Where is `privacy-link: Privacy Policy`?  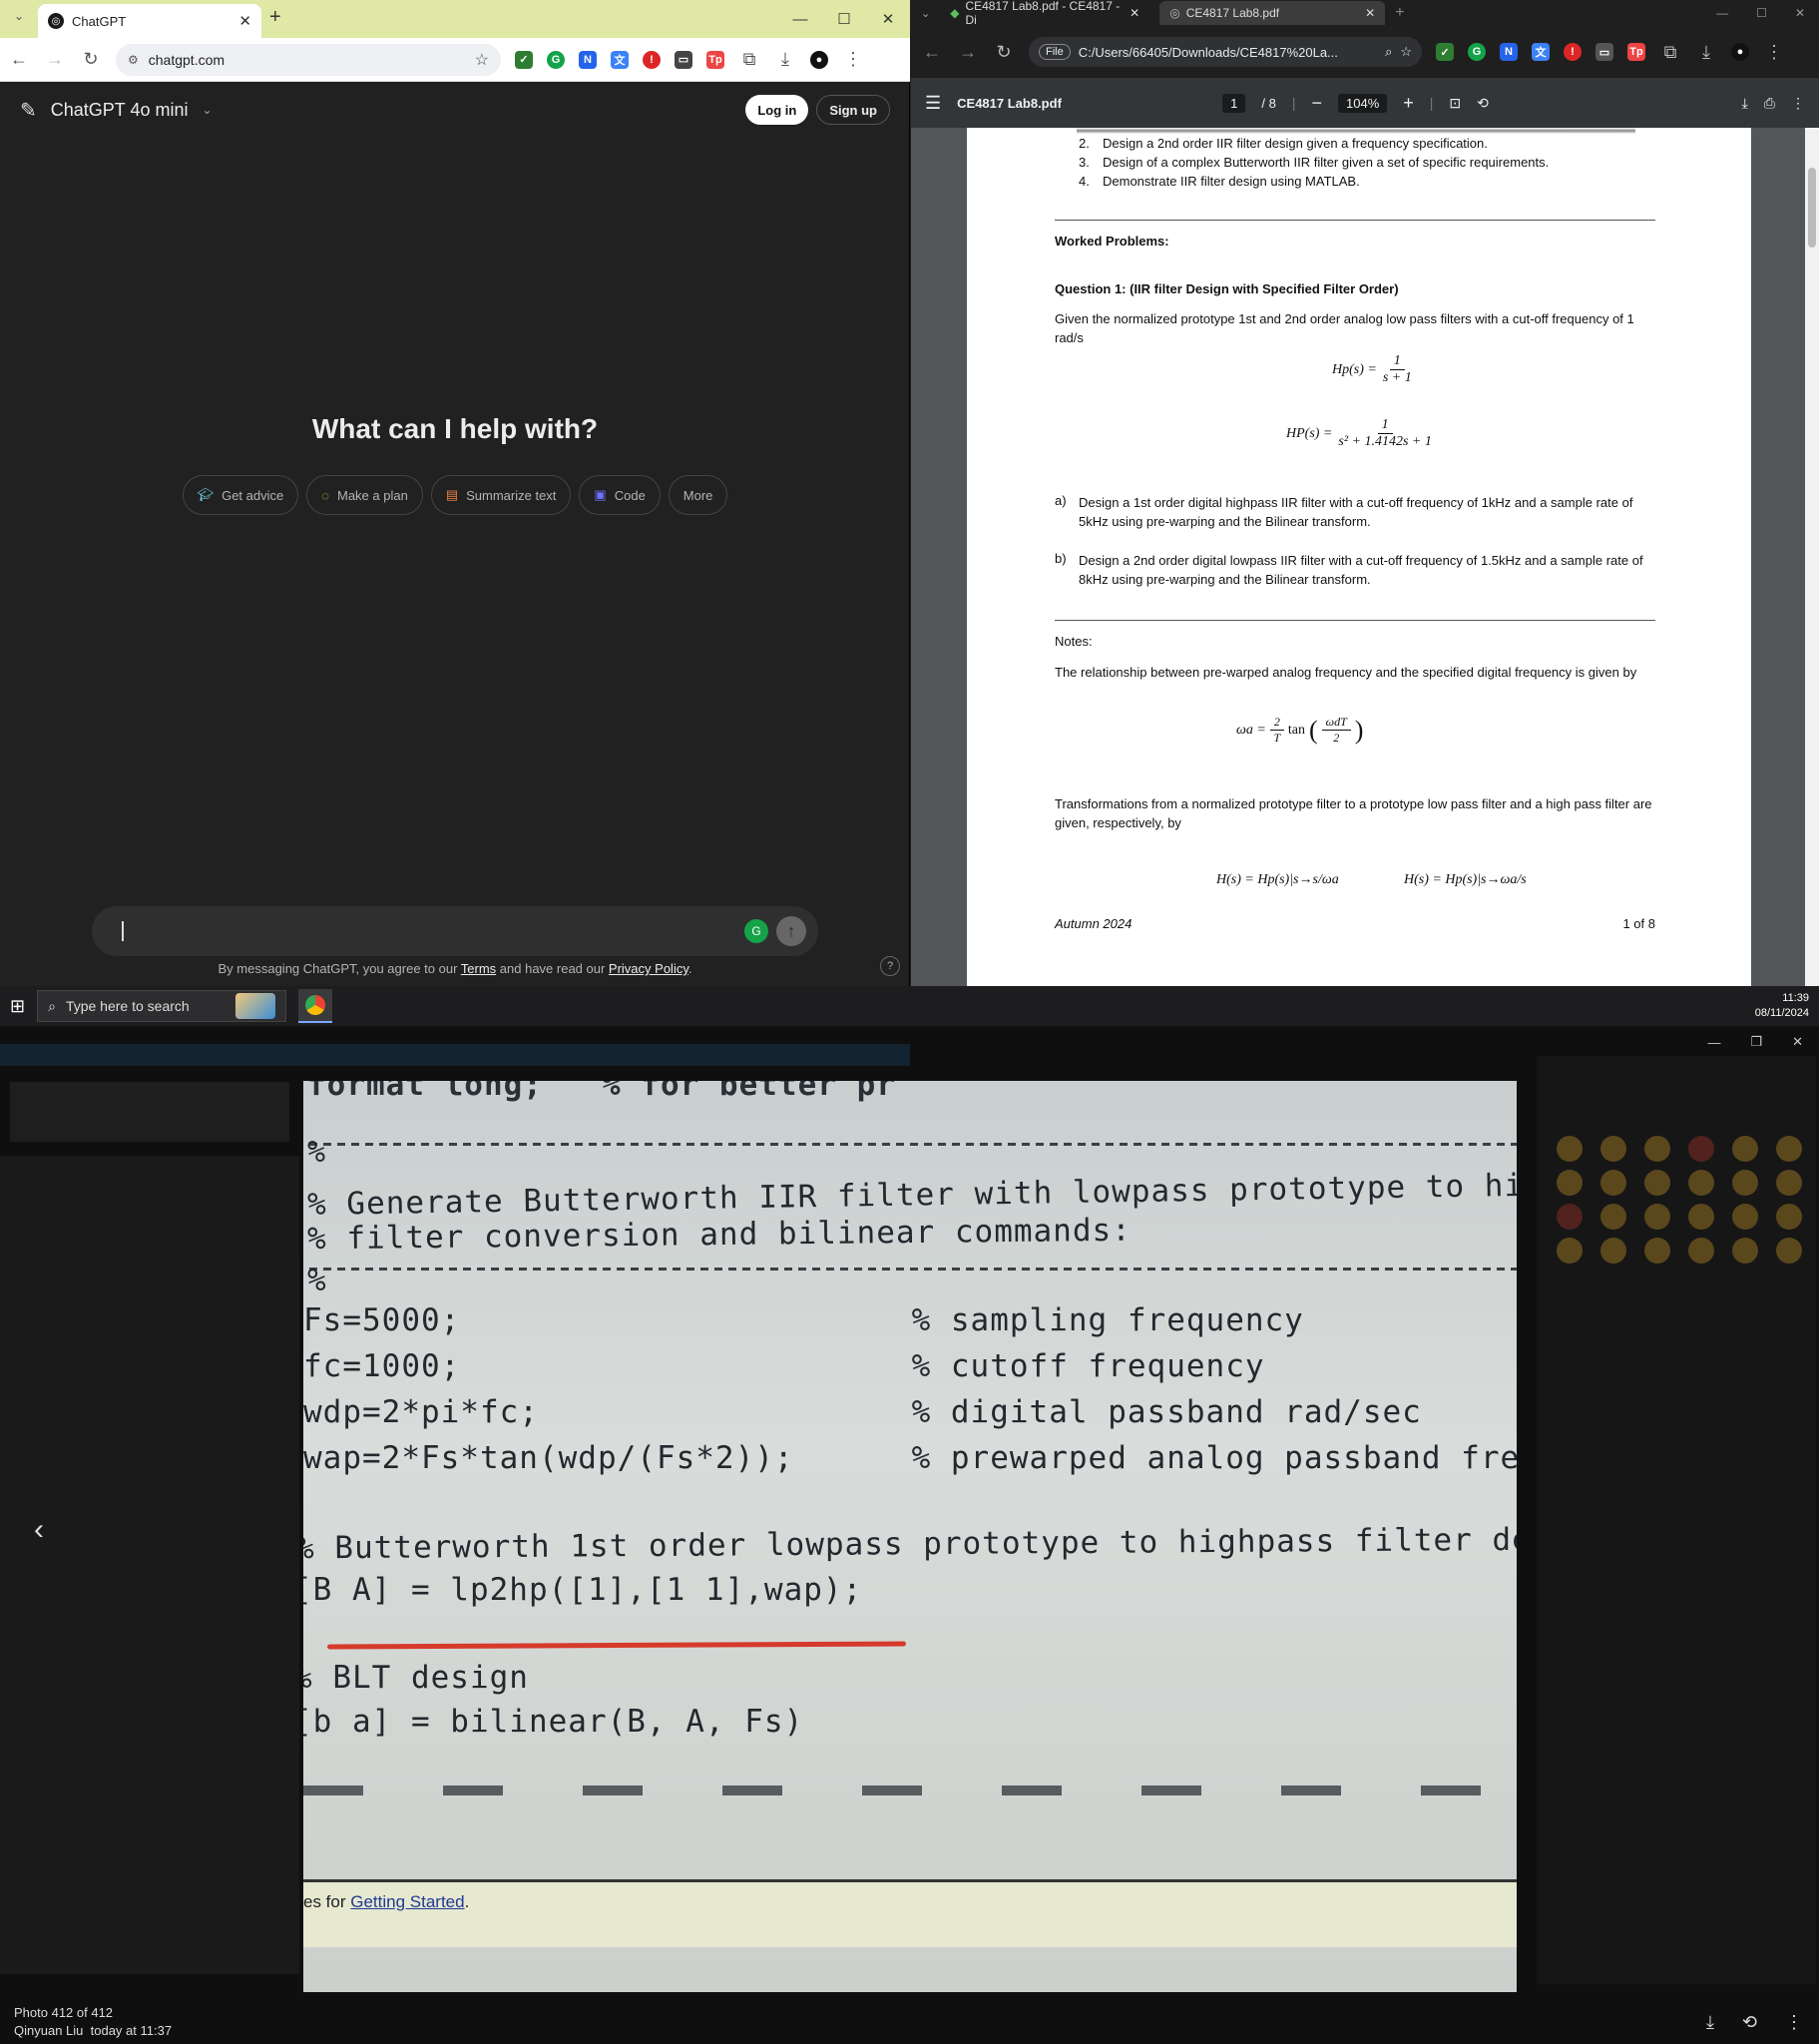 privacy-link: Privacy Policy is located at coordinates (648, 968).